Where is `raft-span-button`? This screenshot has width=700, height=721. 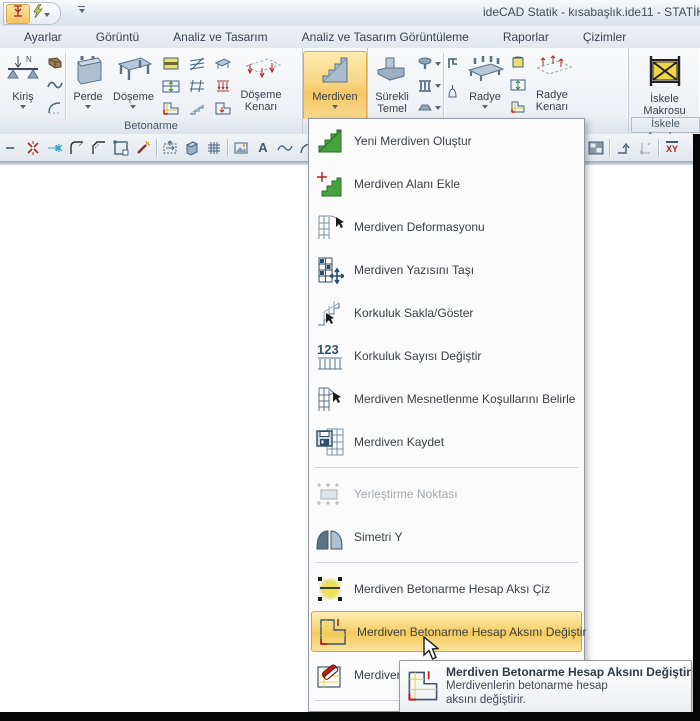 raft-span-button is located at coordinates (518, 85).